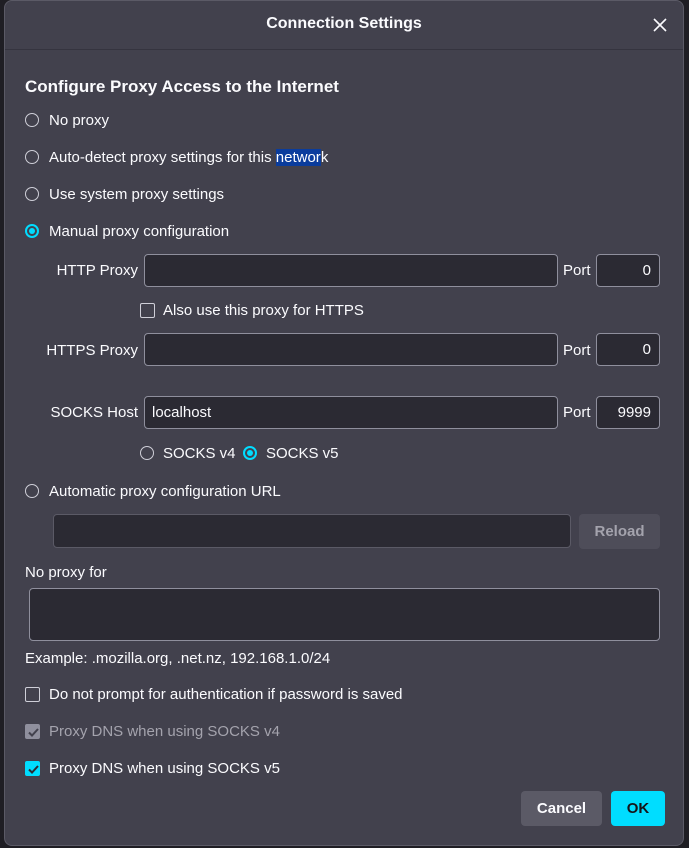 Image resolution: width=689 pixels, height=848 pixels. What do you see at coordinates (92, 350) in the screenshot?
I see `https-proxy-label: HTTPS Proxy` at bounding box center [92, 350].